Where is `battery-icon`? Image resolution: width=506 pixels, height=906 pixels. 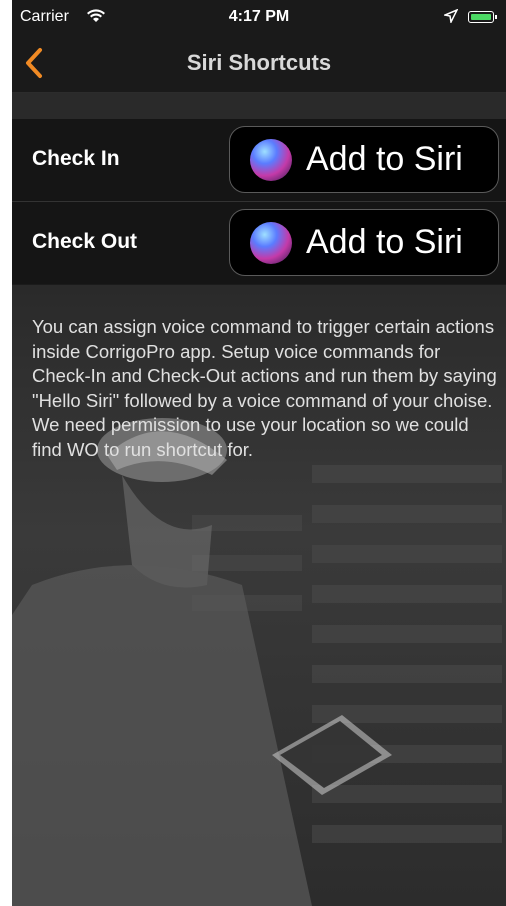 battery-icon is located at coordinates (482, 17).